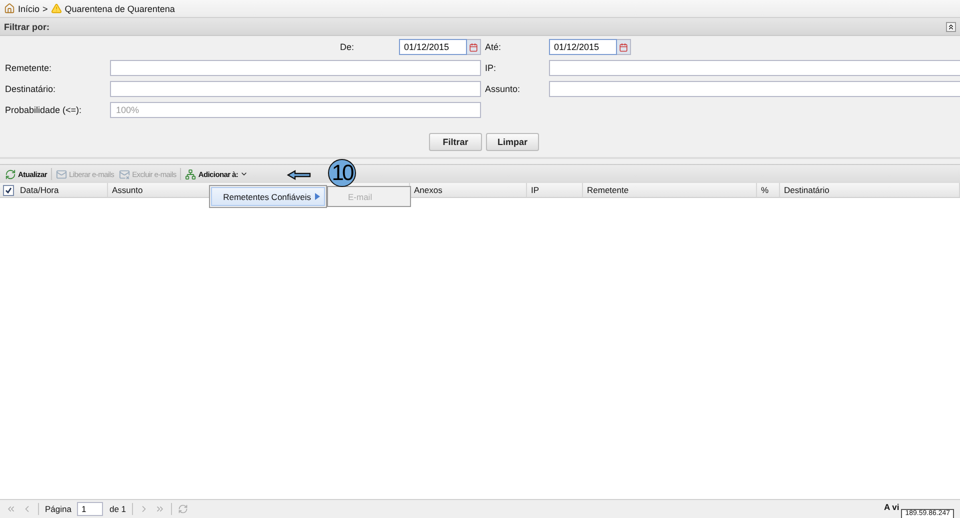 This screenshot has width=960, height=518. Describe the element at coordinates (56, 8) in the screenshot. I see `warning-icon` at that location.